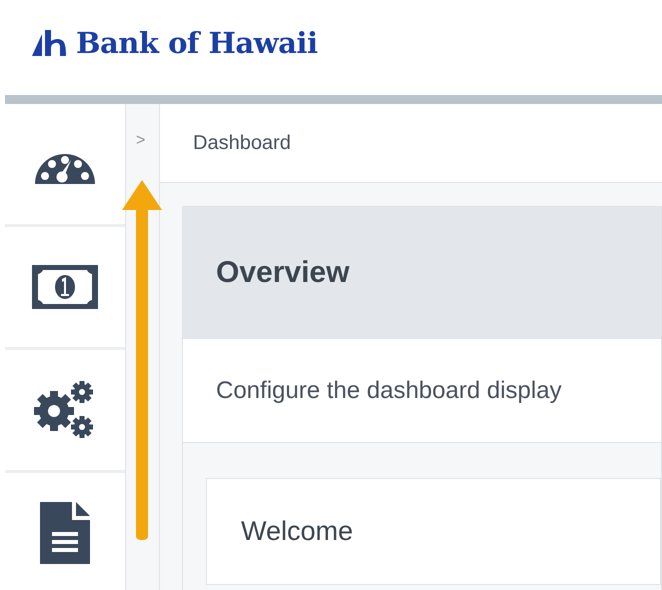  I want to click on banknote-icon, so click(65, 287).